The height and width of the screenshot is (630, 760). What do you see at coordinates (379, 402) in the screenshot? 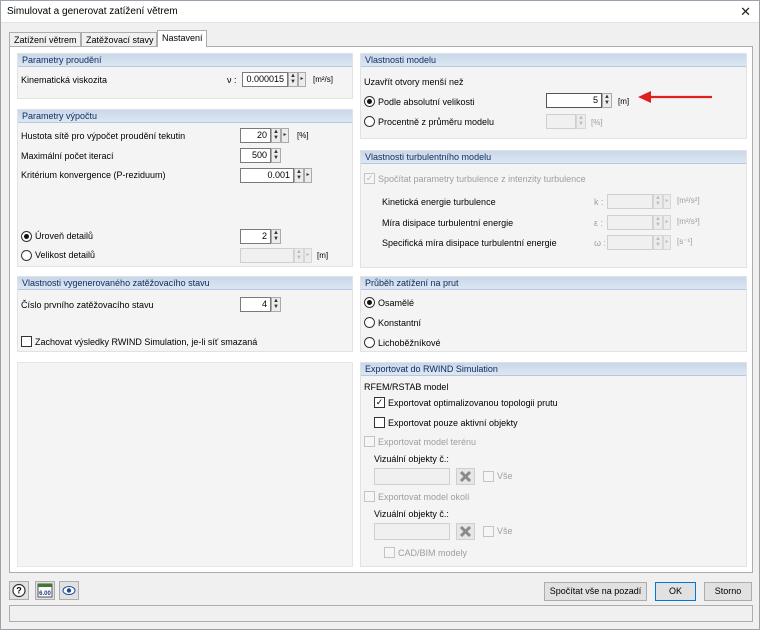
I see `export-optimized-topology-checkbox: ✓` at bounding box center [379, 402].